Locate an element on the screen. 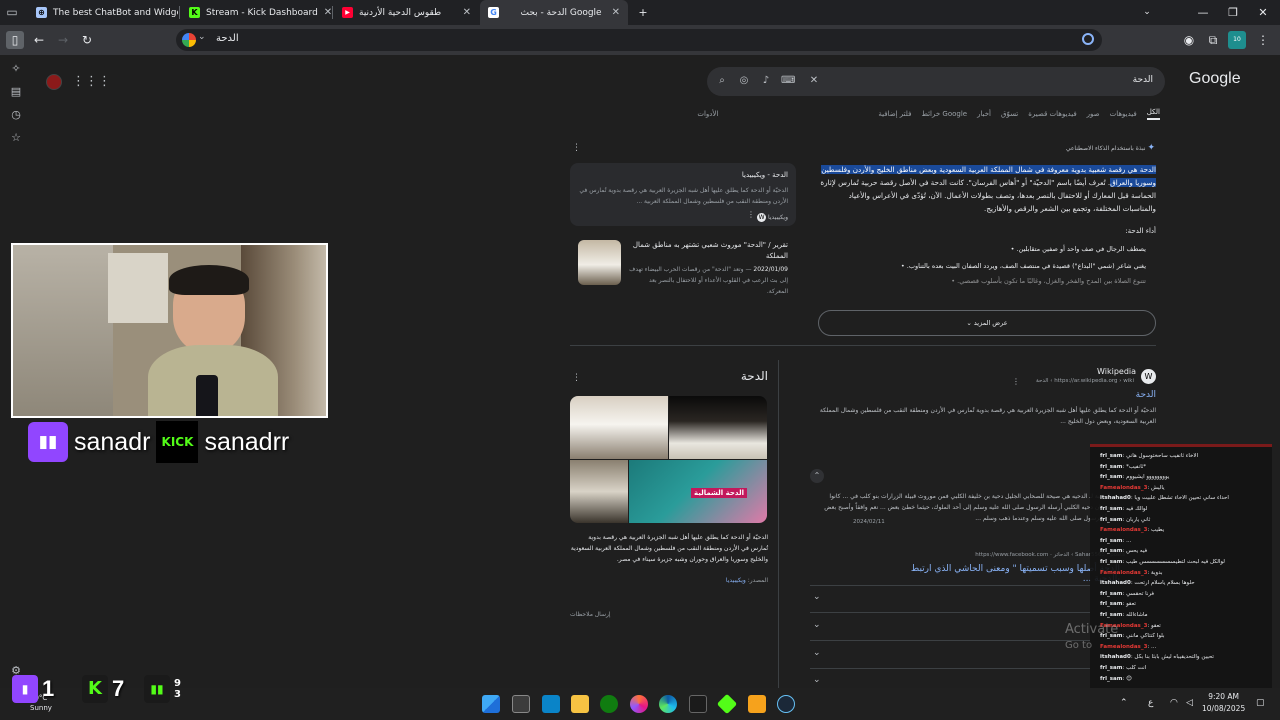 The height and width of the screenshot is (720, 1280). extensions-icon: ⧉ is located at coordinates (1213, 40).